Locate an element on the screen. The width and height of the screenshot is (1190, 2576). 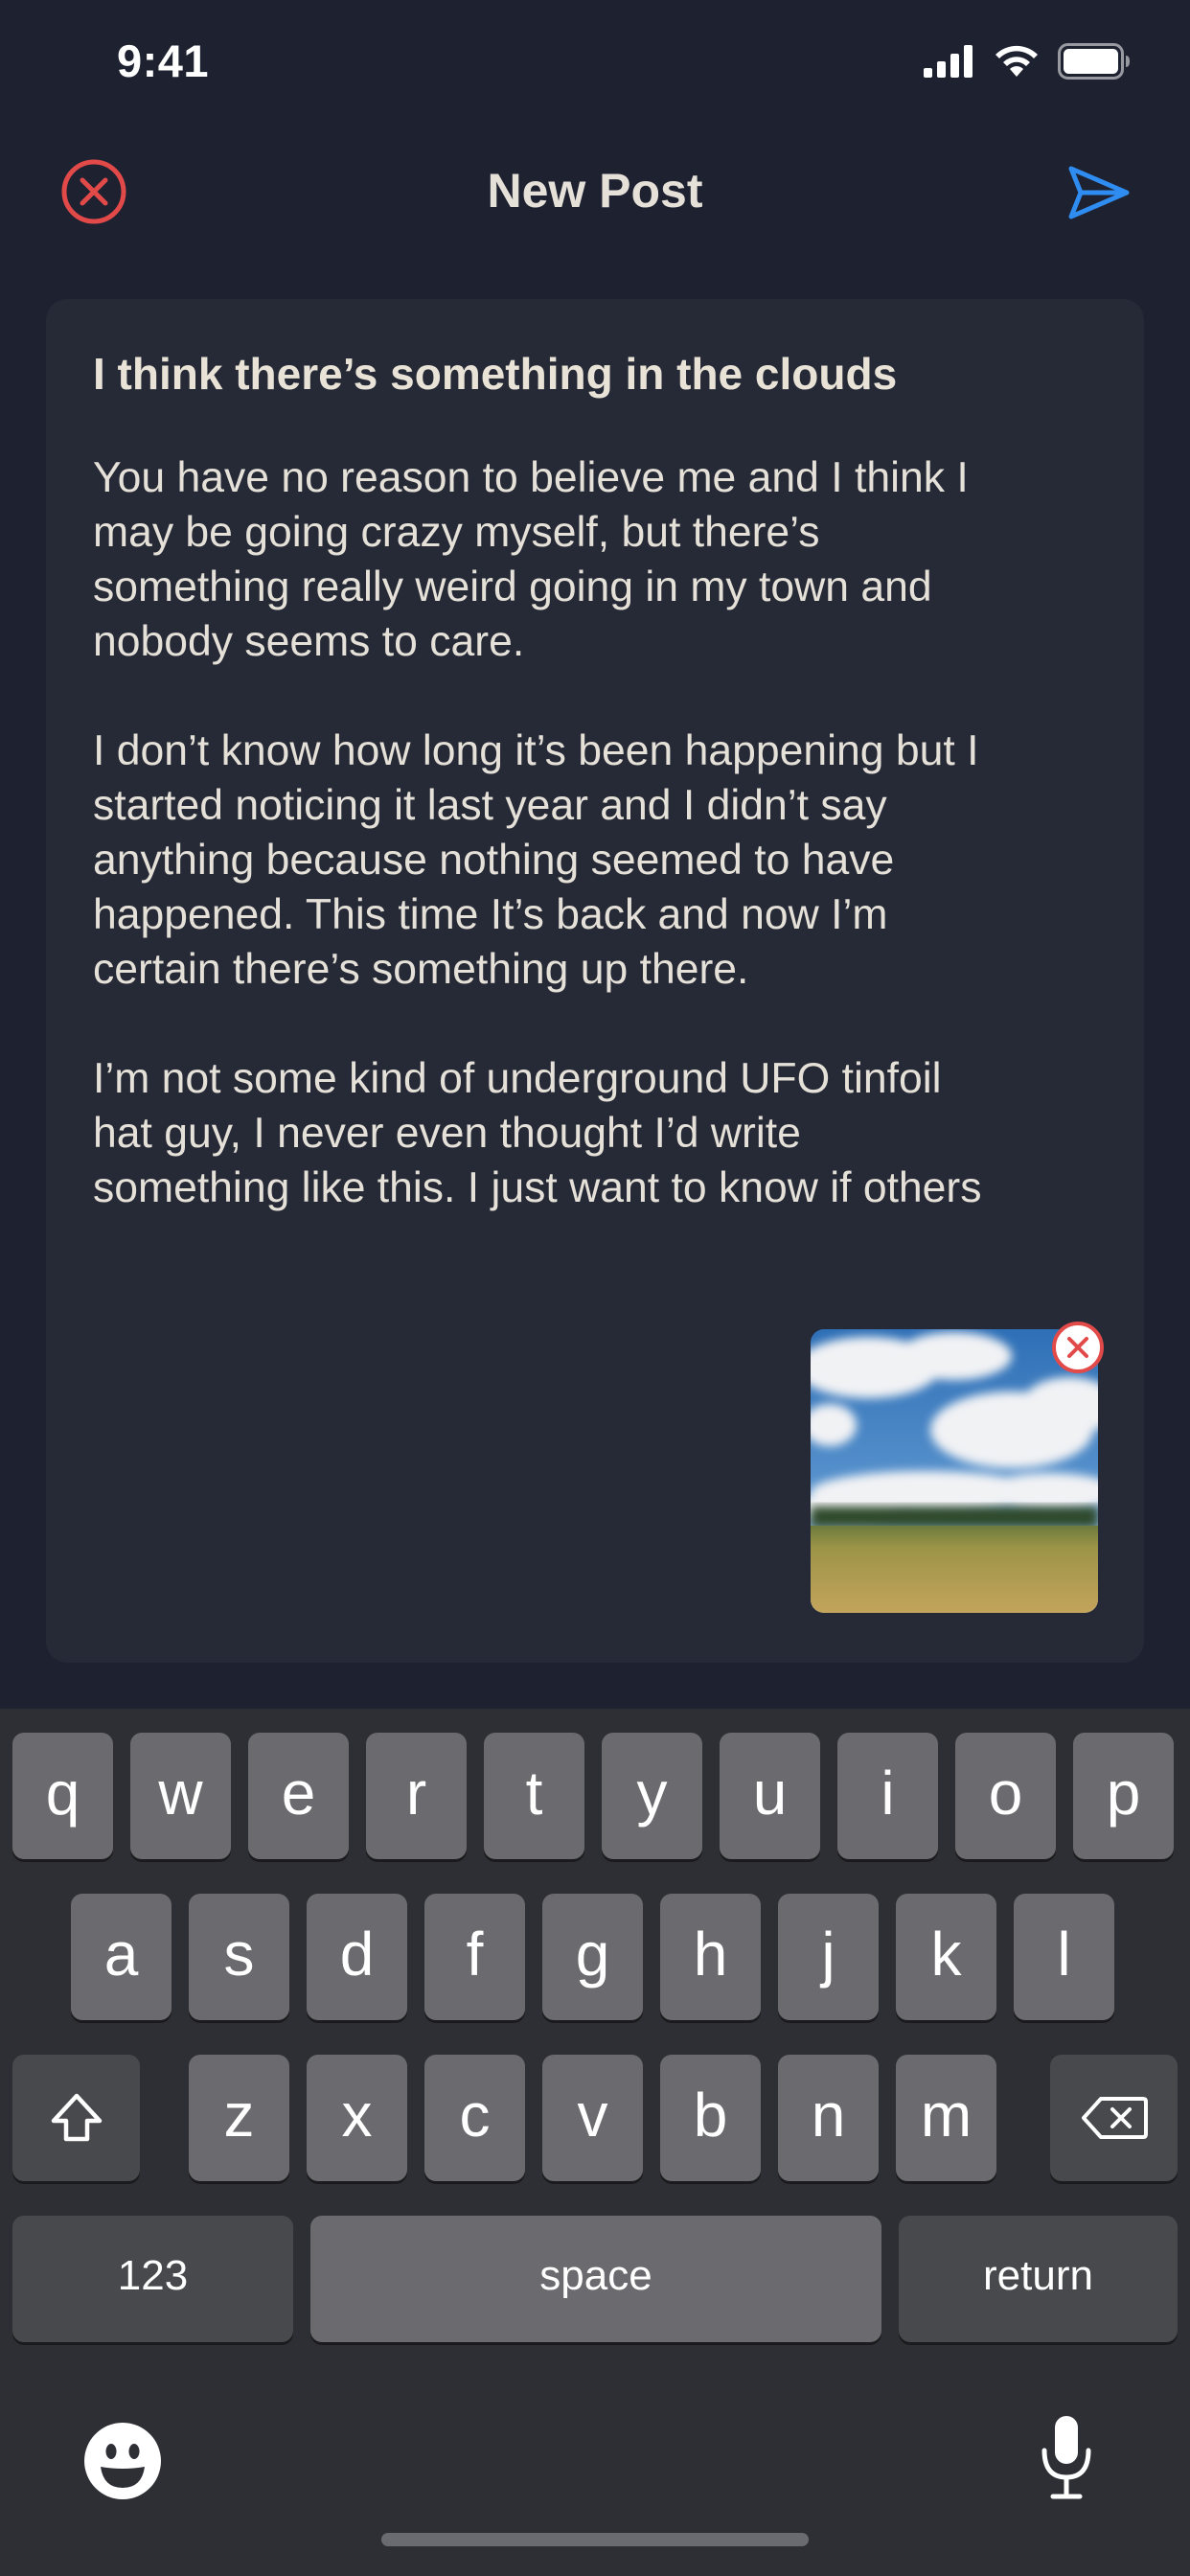
key-label: t is located at coordinates (534, 1793).